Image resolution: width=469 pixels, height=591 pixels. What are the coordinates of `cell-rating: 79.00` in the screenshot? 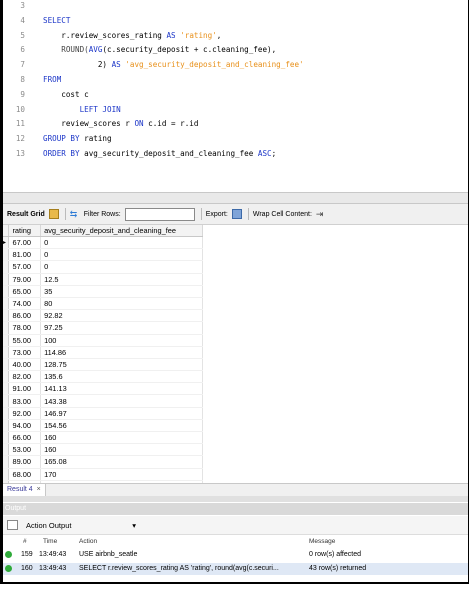 It's located at (25, 279).